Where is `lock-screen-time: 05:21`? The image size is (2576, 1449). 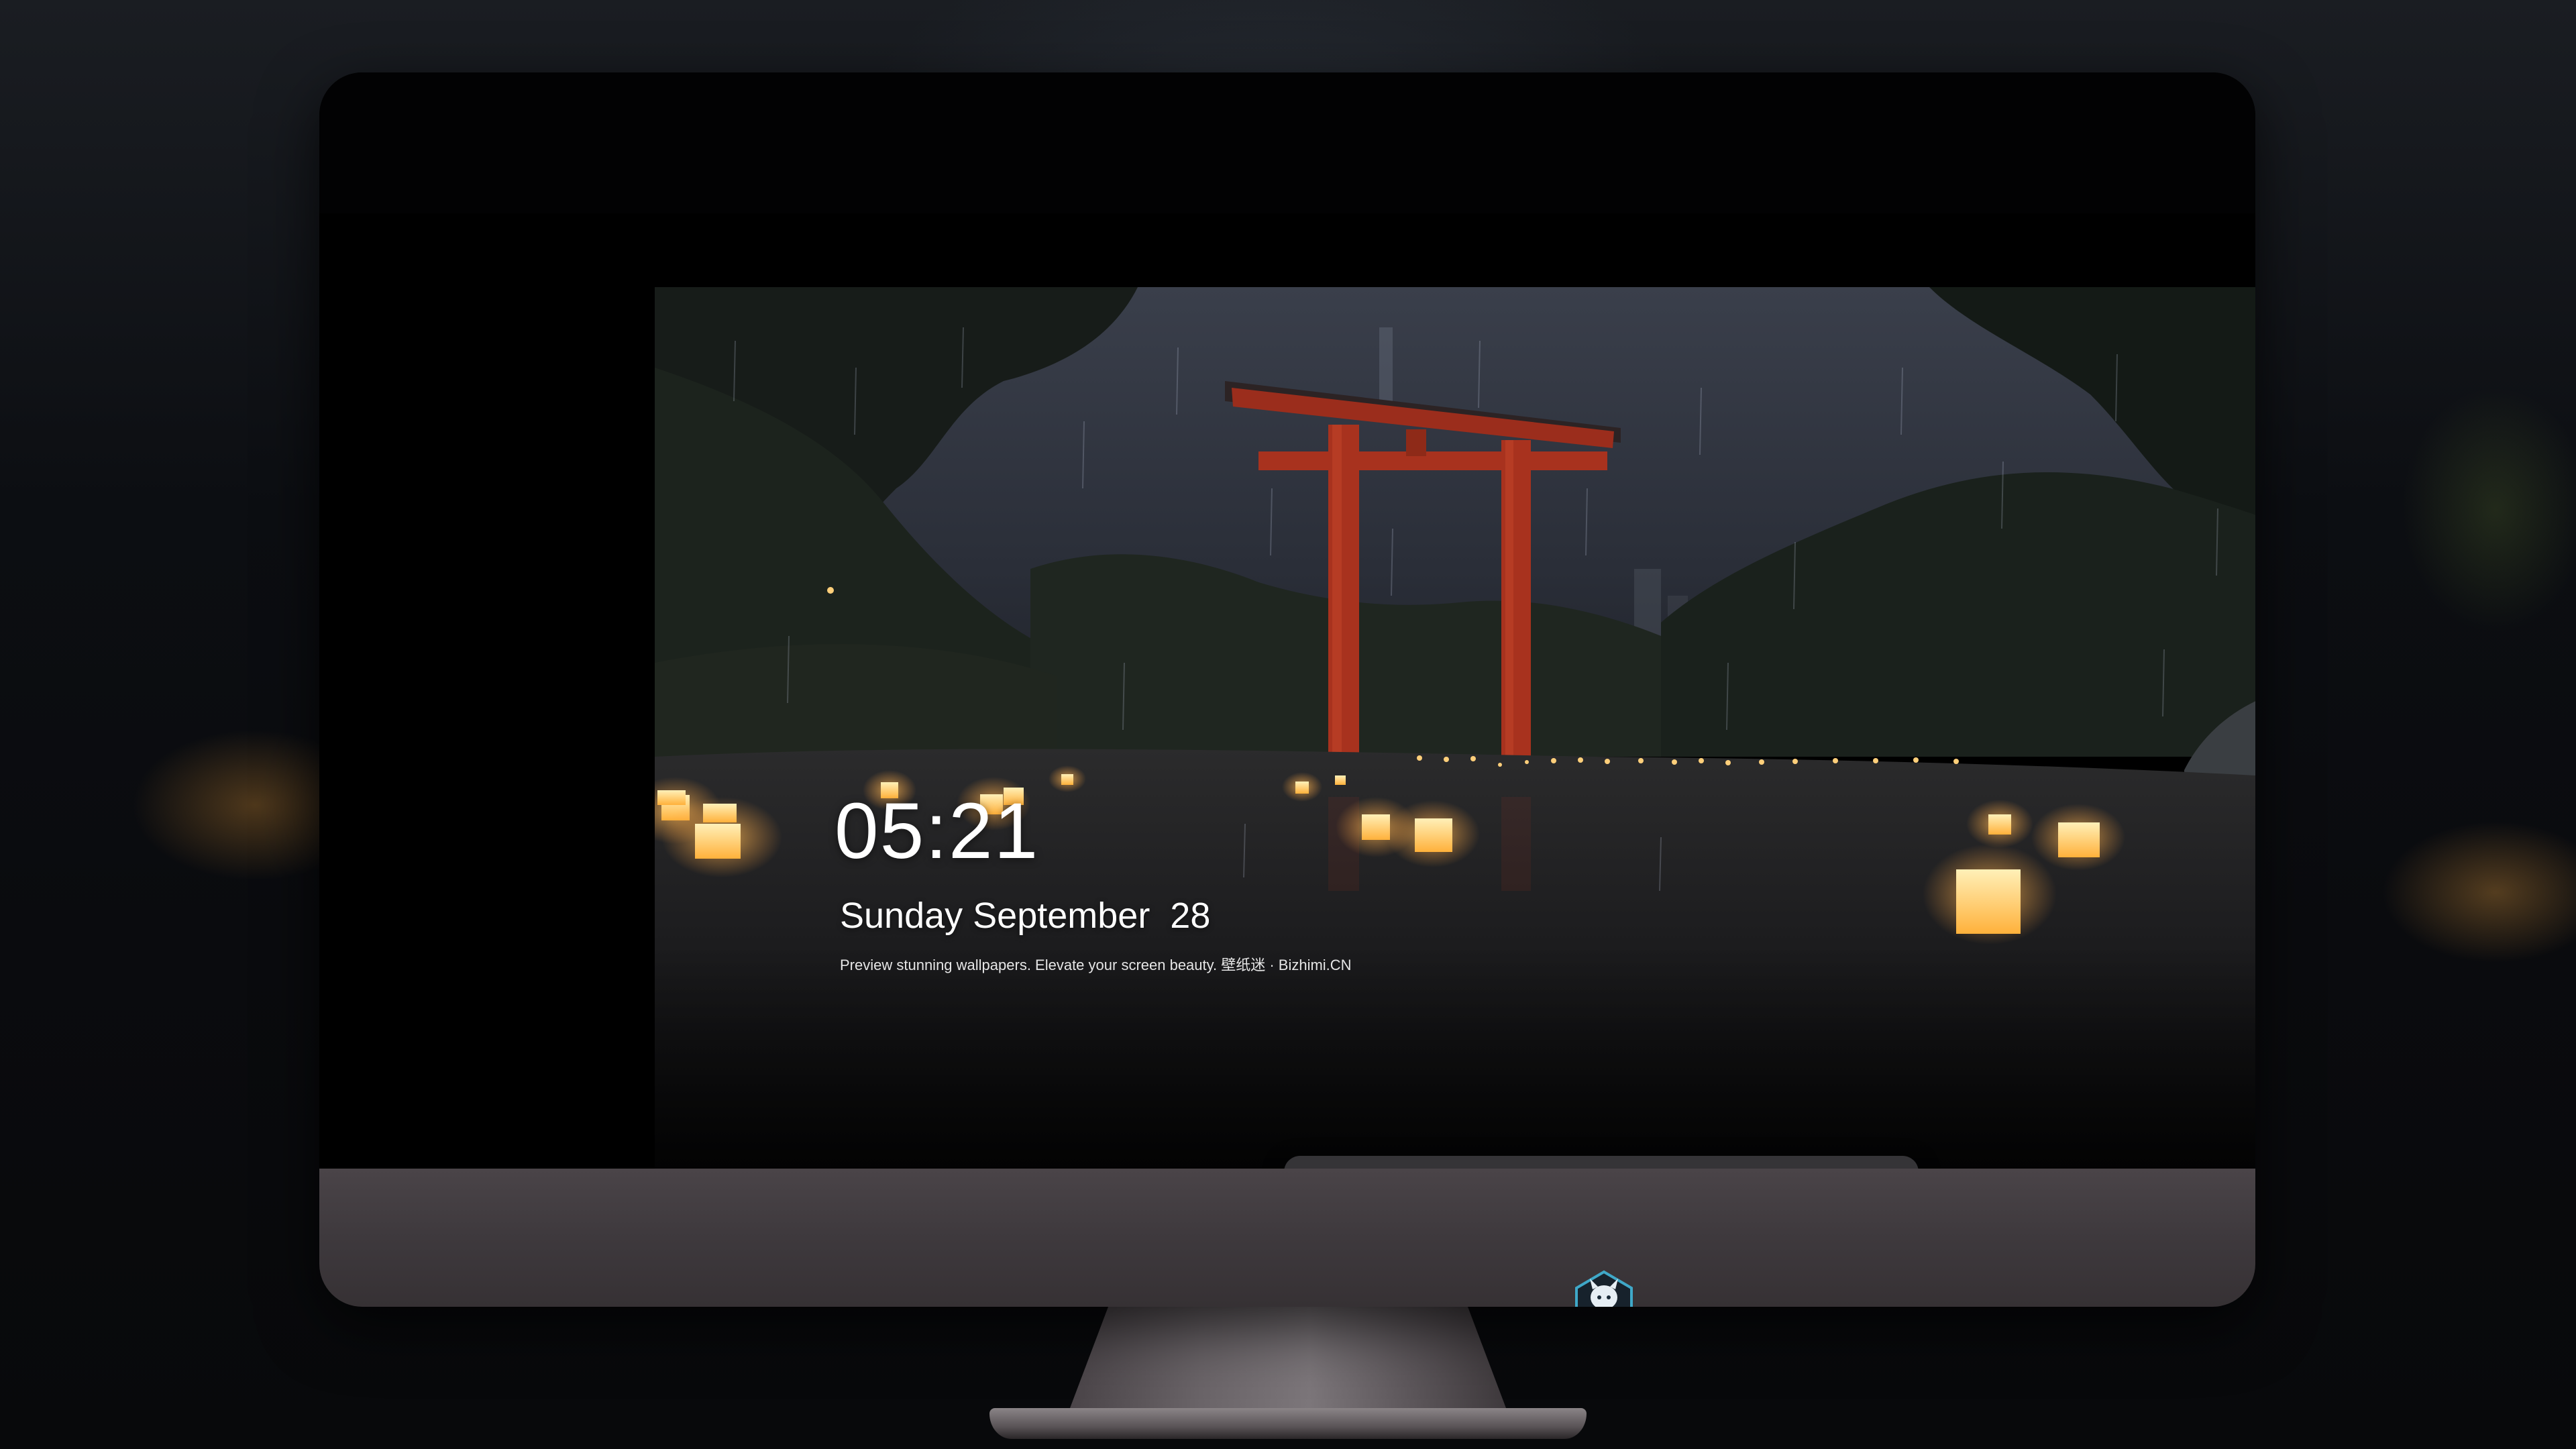 lock-screen-time: 05:21 is located at coordinates (937, 831).